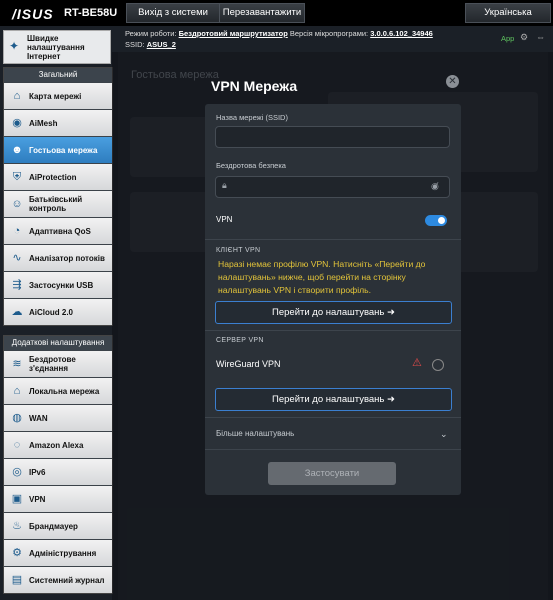  I want to click on sidebar-item-wireless: ≋ Бездротове з'єднання, so click(58, 363).